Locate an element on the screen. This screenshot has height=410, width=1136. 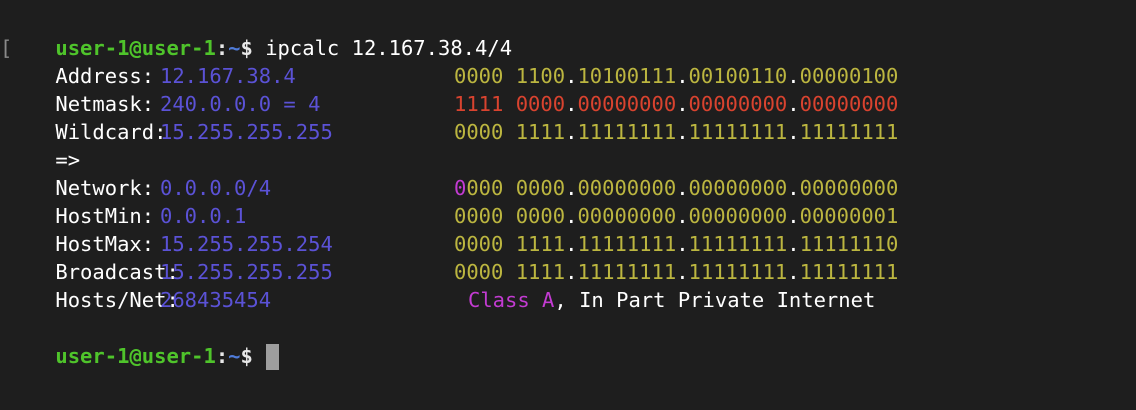
row-binary: 0000 1100.10100111.00100110.00000100 is located at coordinates (676, 76).